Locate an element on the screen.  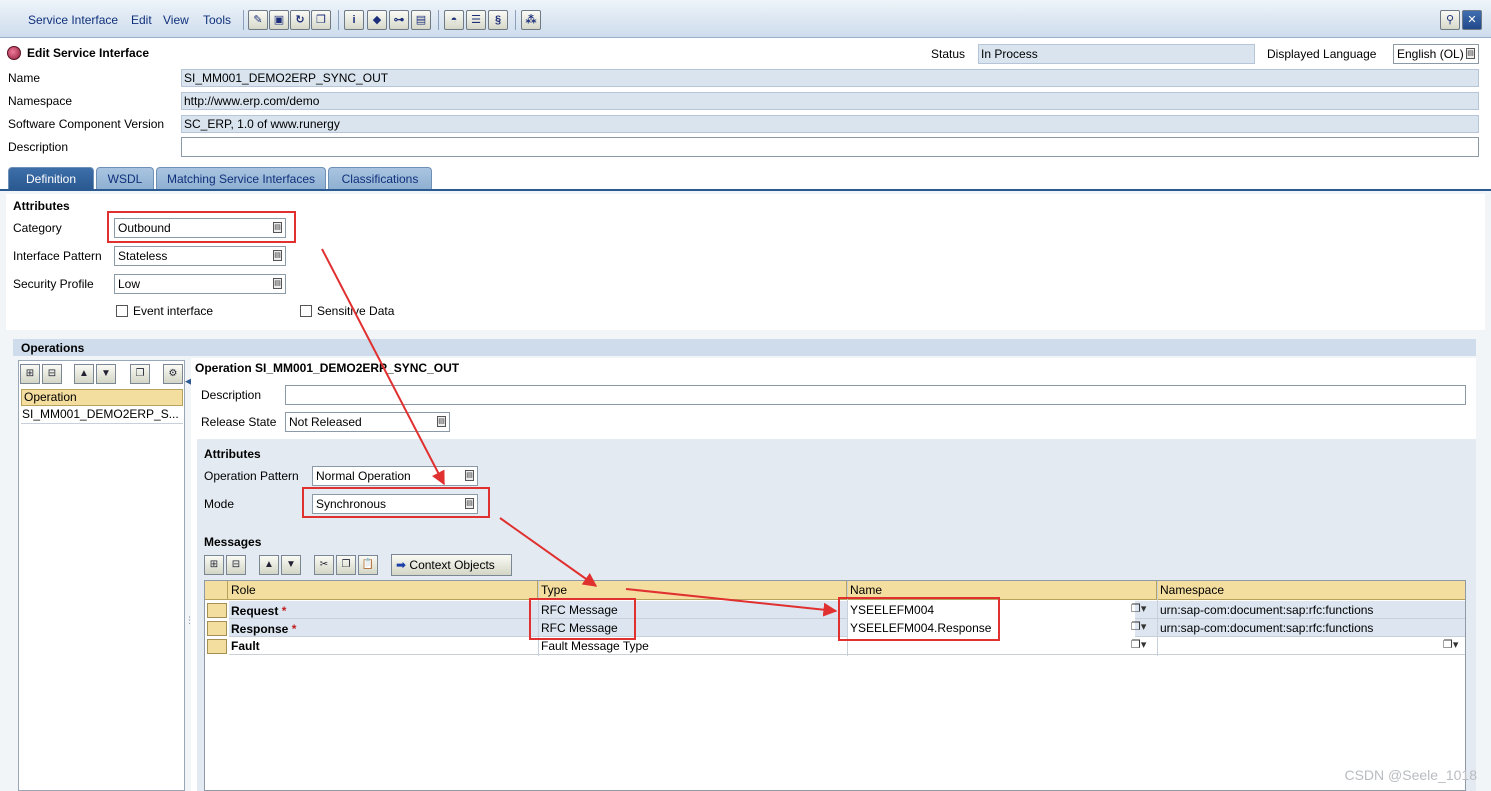
arrow-mode-to-type is located at coordinates (548, 552).